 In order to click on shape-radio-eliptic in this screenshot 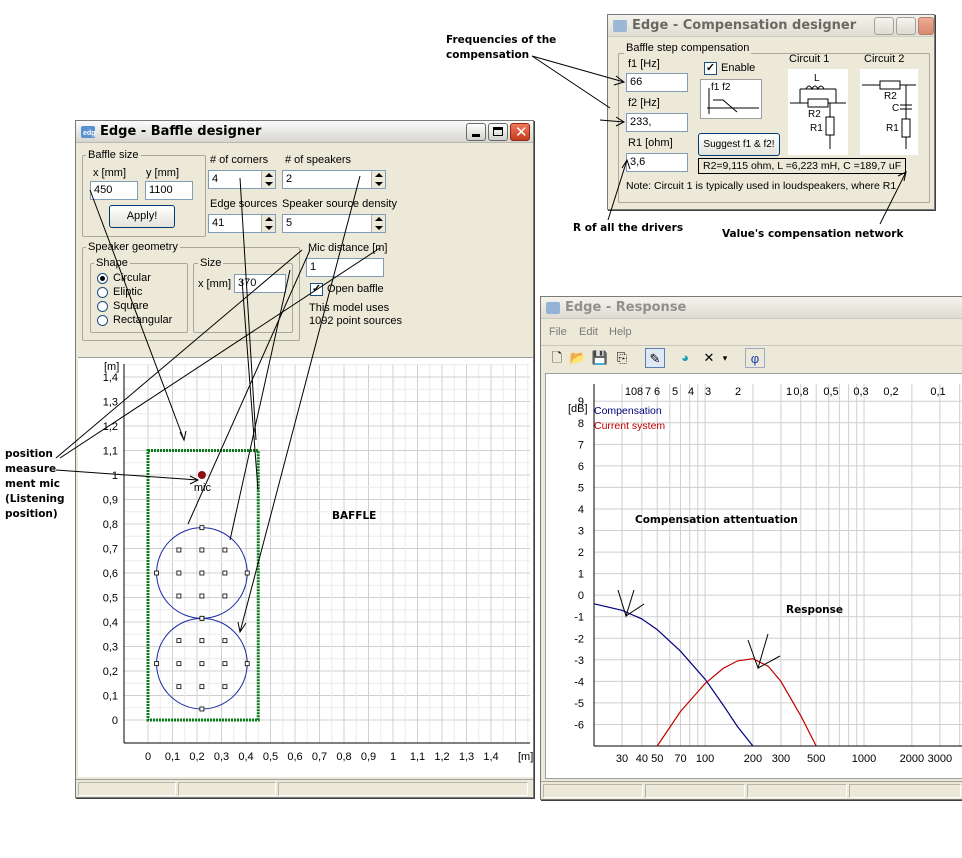, I will do `click(102, 292)`.